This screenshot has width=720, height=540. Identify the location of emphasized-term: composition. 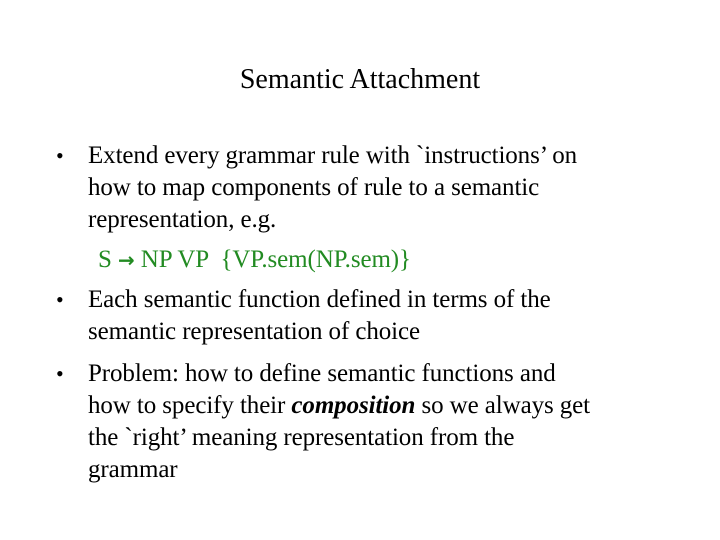
(353, 405).